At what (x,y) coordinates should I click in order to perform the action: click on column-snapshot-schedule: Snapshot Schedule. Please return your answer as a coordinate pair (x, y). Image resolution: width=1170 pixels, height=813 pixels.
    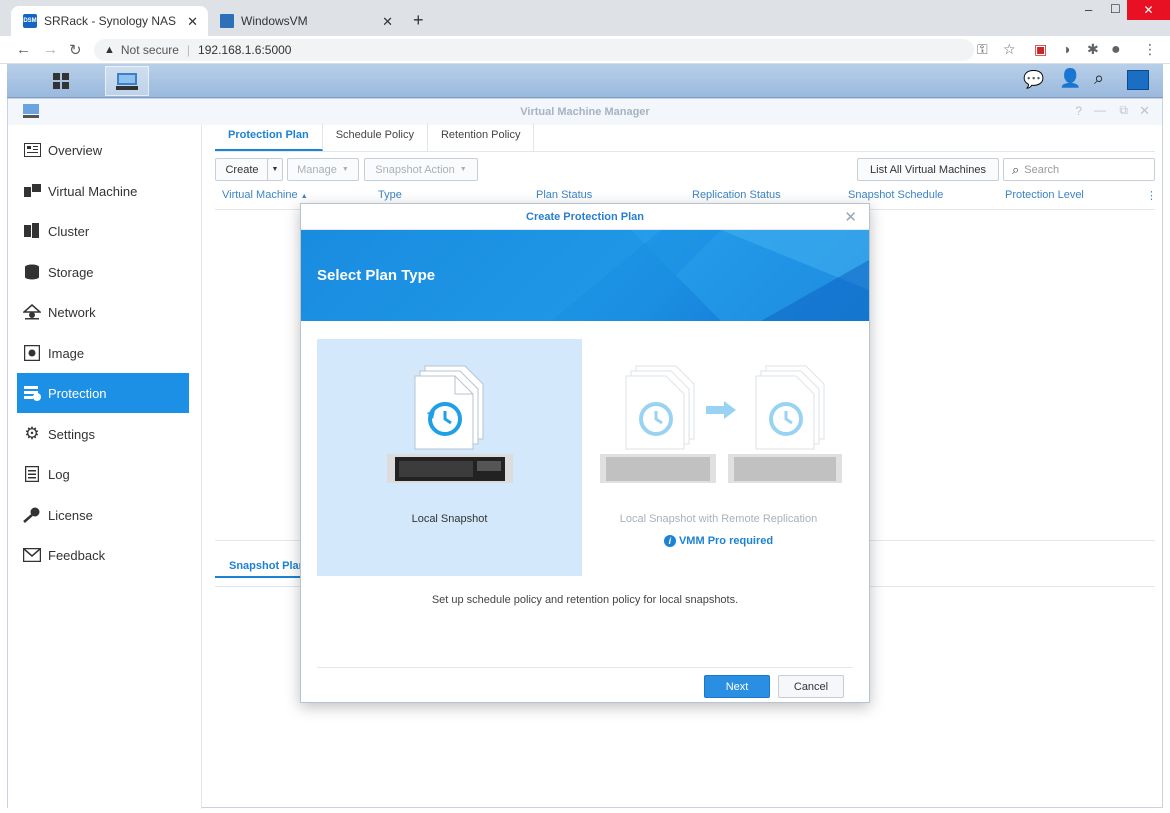
    Looking at the image, I should click on (895, 195).